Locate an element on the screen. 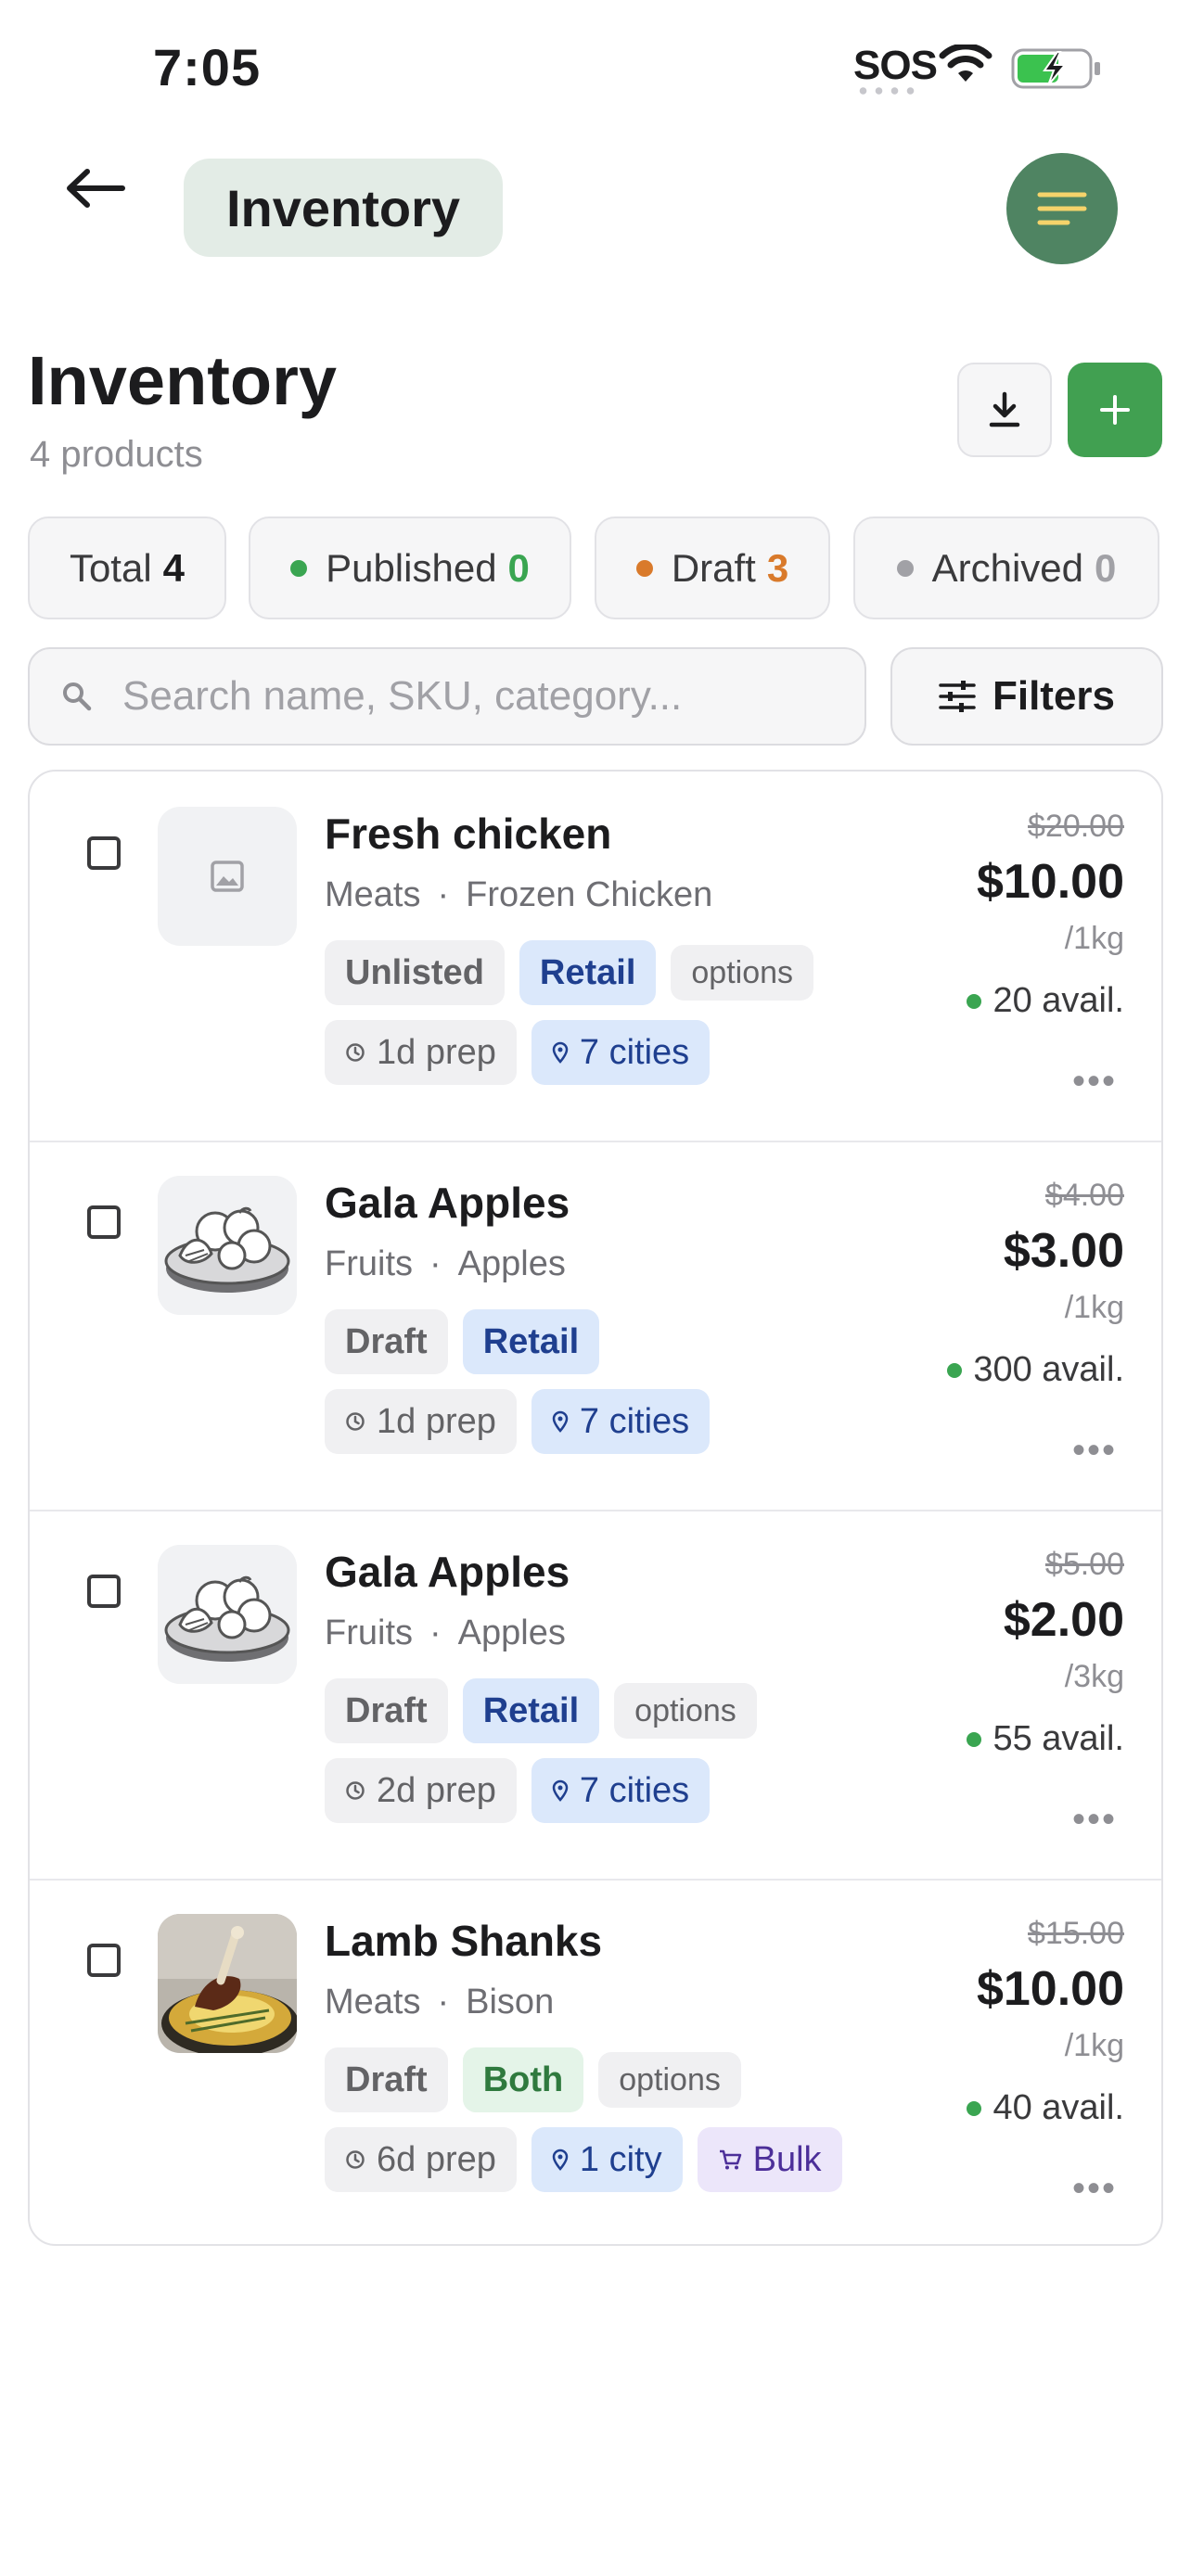 This screenshot has height=2576, width=1191. battery-charging-icon is located at coordinates (1055, 68).